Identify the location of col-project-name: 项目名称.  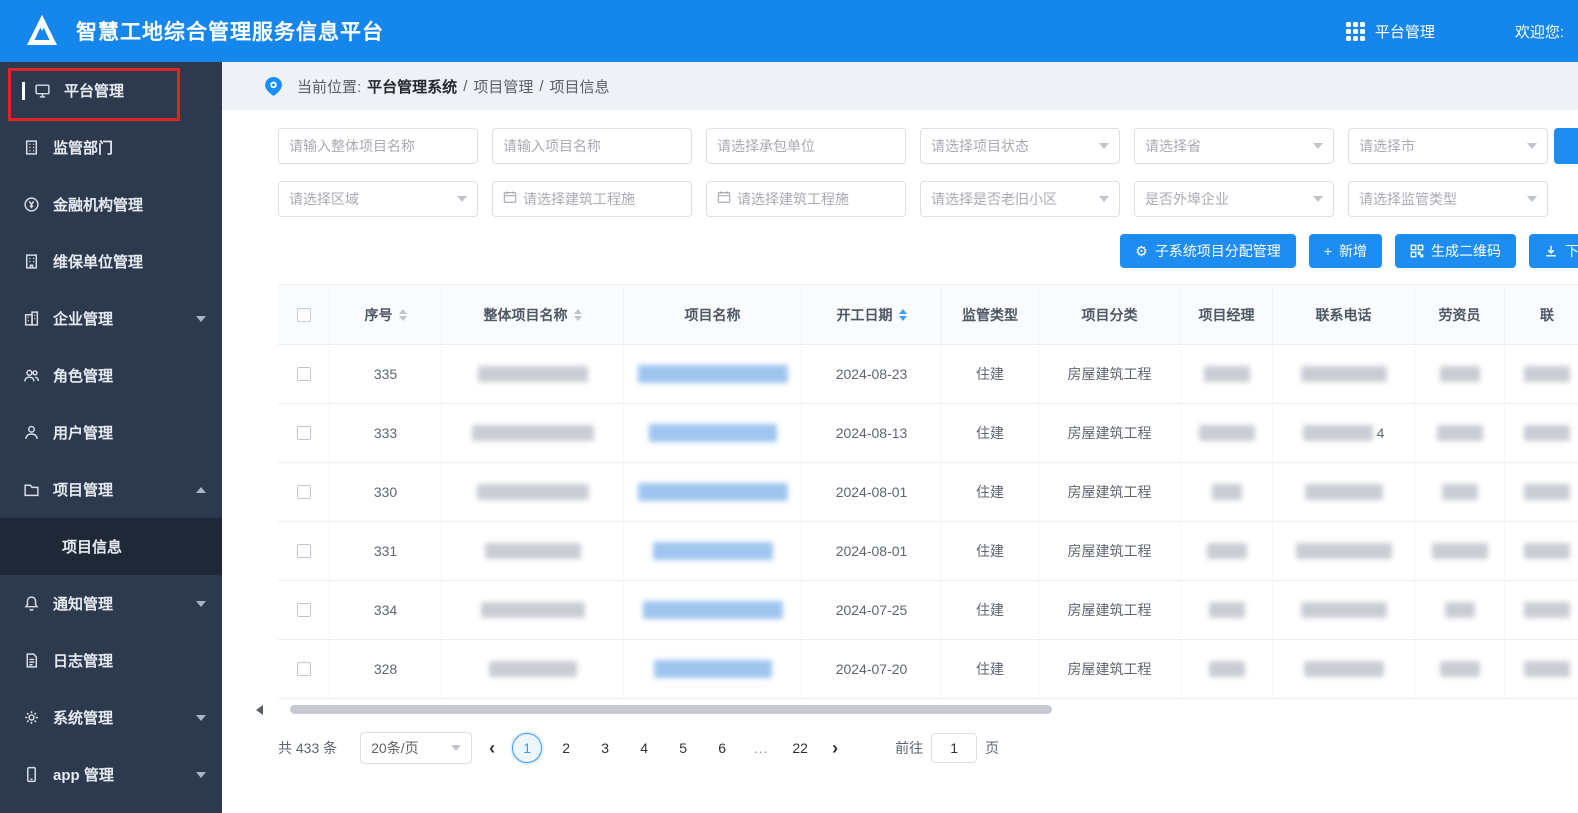
(713, 315).